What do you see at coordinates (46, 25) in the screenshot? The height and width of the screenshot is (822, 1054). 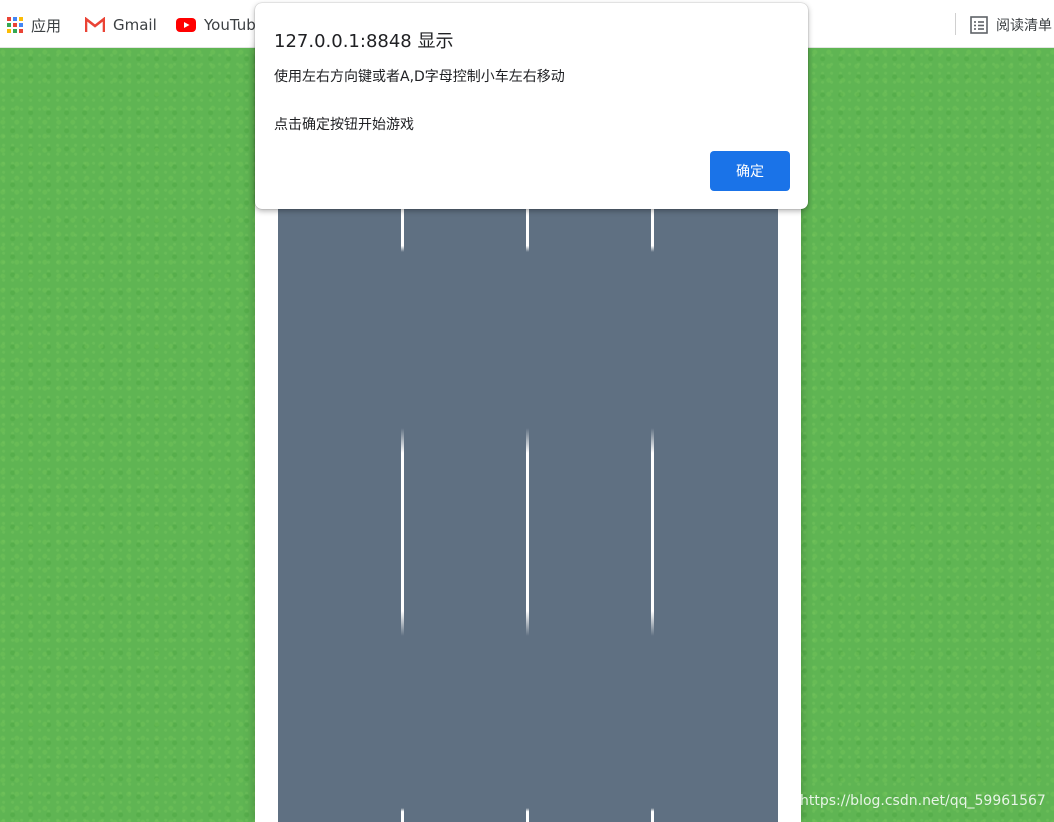 I see `bookmark-apps-label: 应用` at bounding box center [46, 25].